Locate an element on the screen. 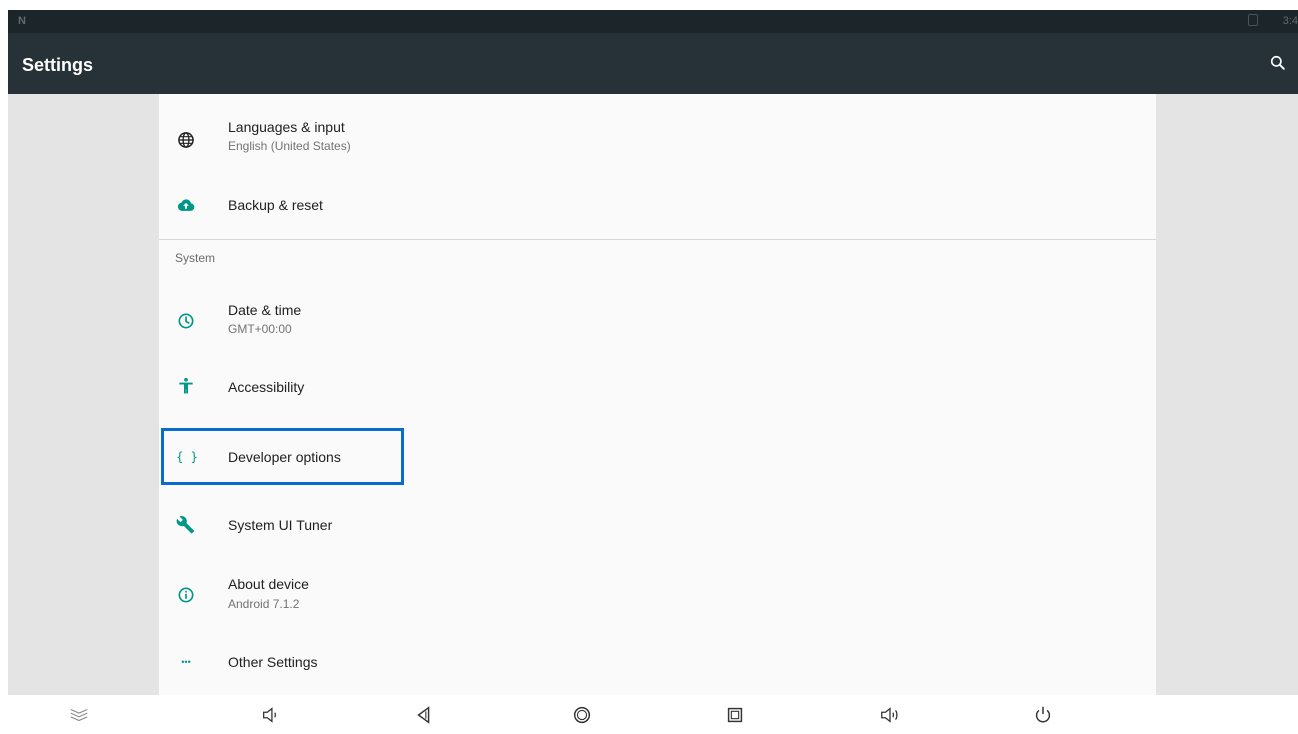 The width and height of the screenshot is (1298, 734). settings-item-summary: English (United States) is located at coordinates (289, 146).